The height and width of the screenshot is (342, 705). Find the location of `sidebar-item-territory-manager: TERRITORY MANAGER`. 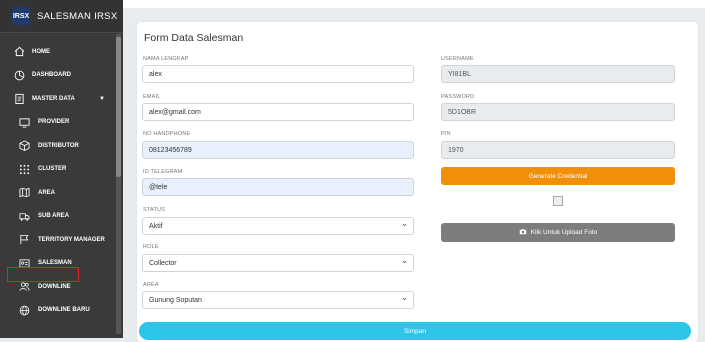

sidebar-item-territory-manager: TERRITORY MANAGER is located at coordinates (61, 240).